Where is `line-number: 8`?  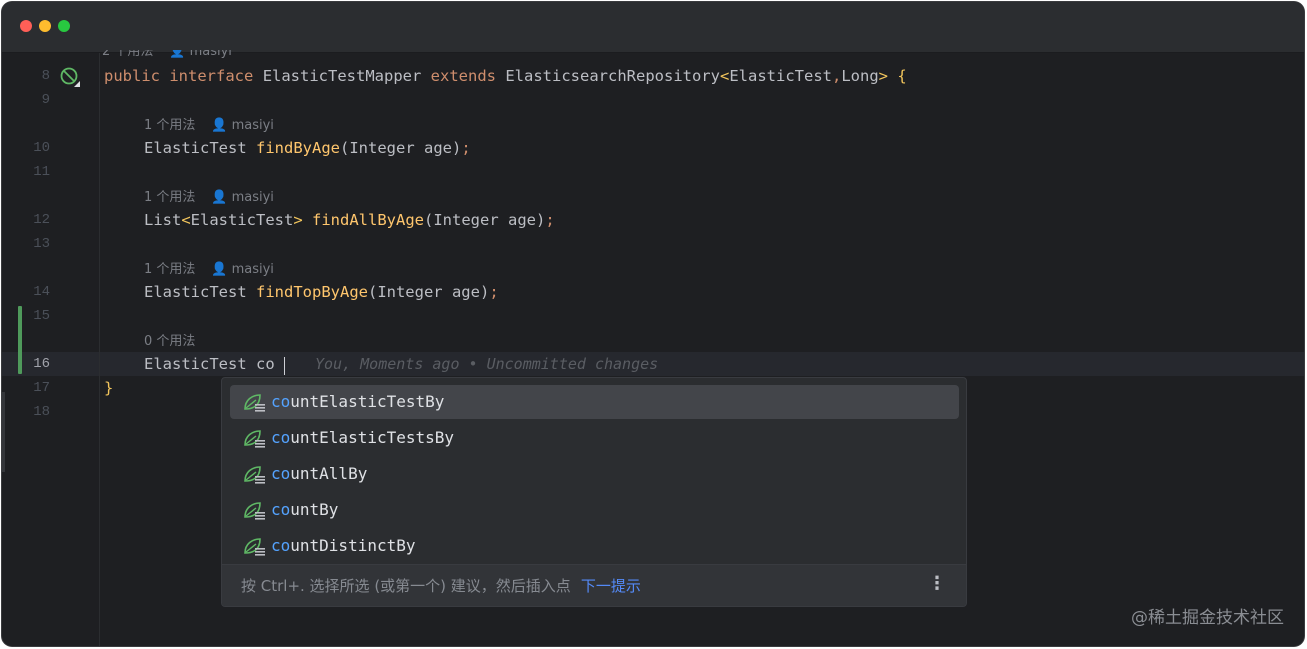 line-number: 8 is located at coordinates (45, 76).